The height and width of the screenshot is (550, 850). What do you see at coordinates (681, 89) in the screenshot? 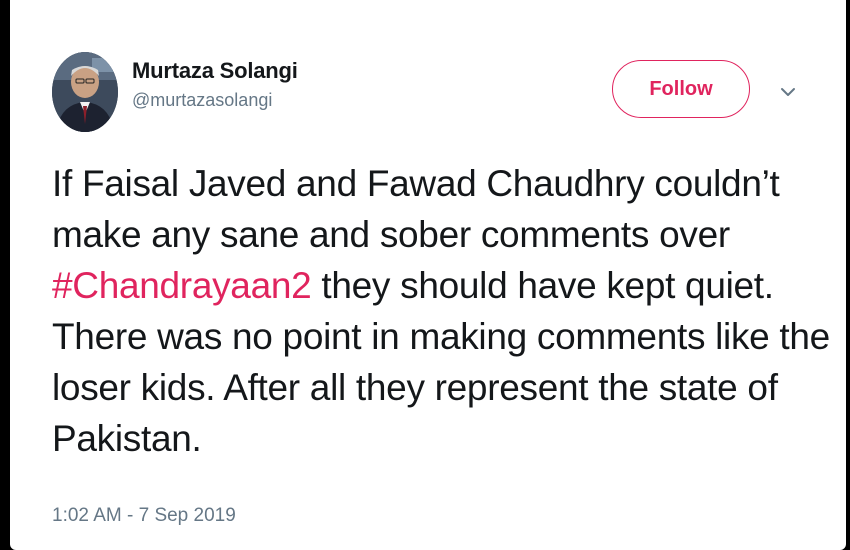
I see `follow-button: Follow` at bounding box center [681, 89].